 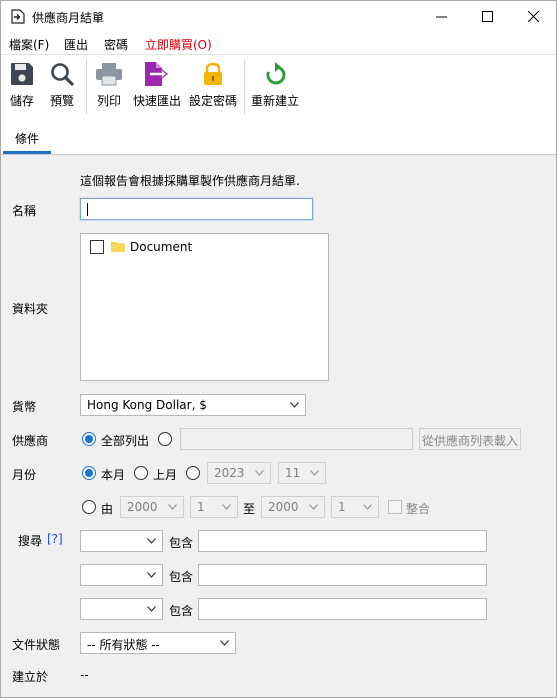 I want to click on maximize-icon, so click(x=487, y=16).